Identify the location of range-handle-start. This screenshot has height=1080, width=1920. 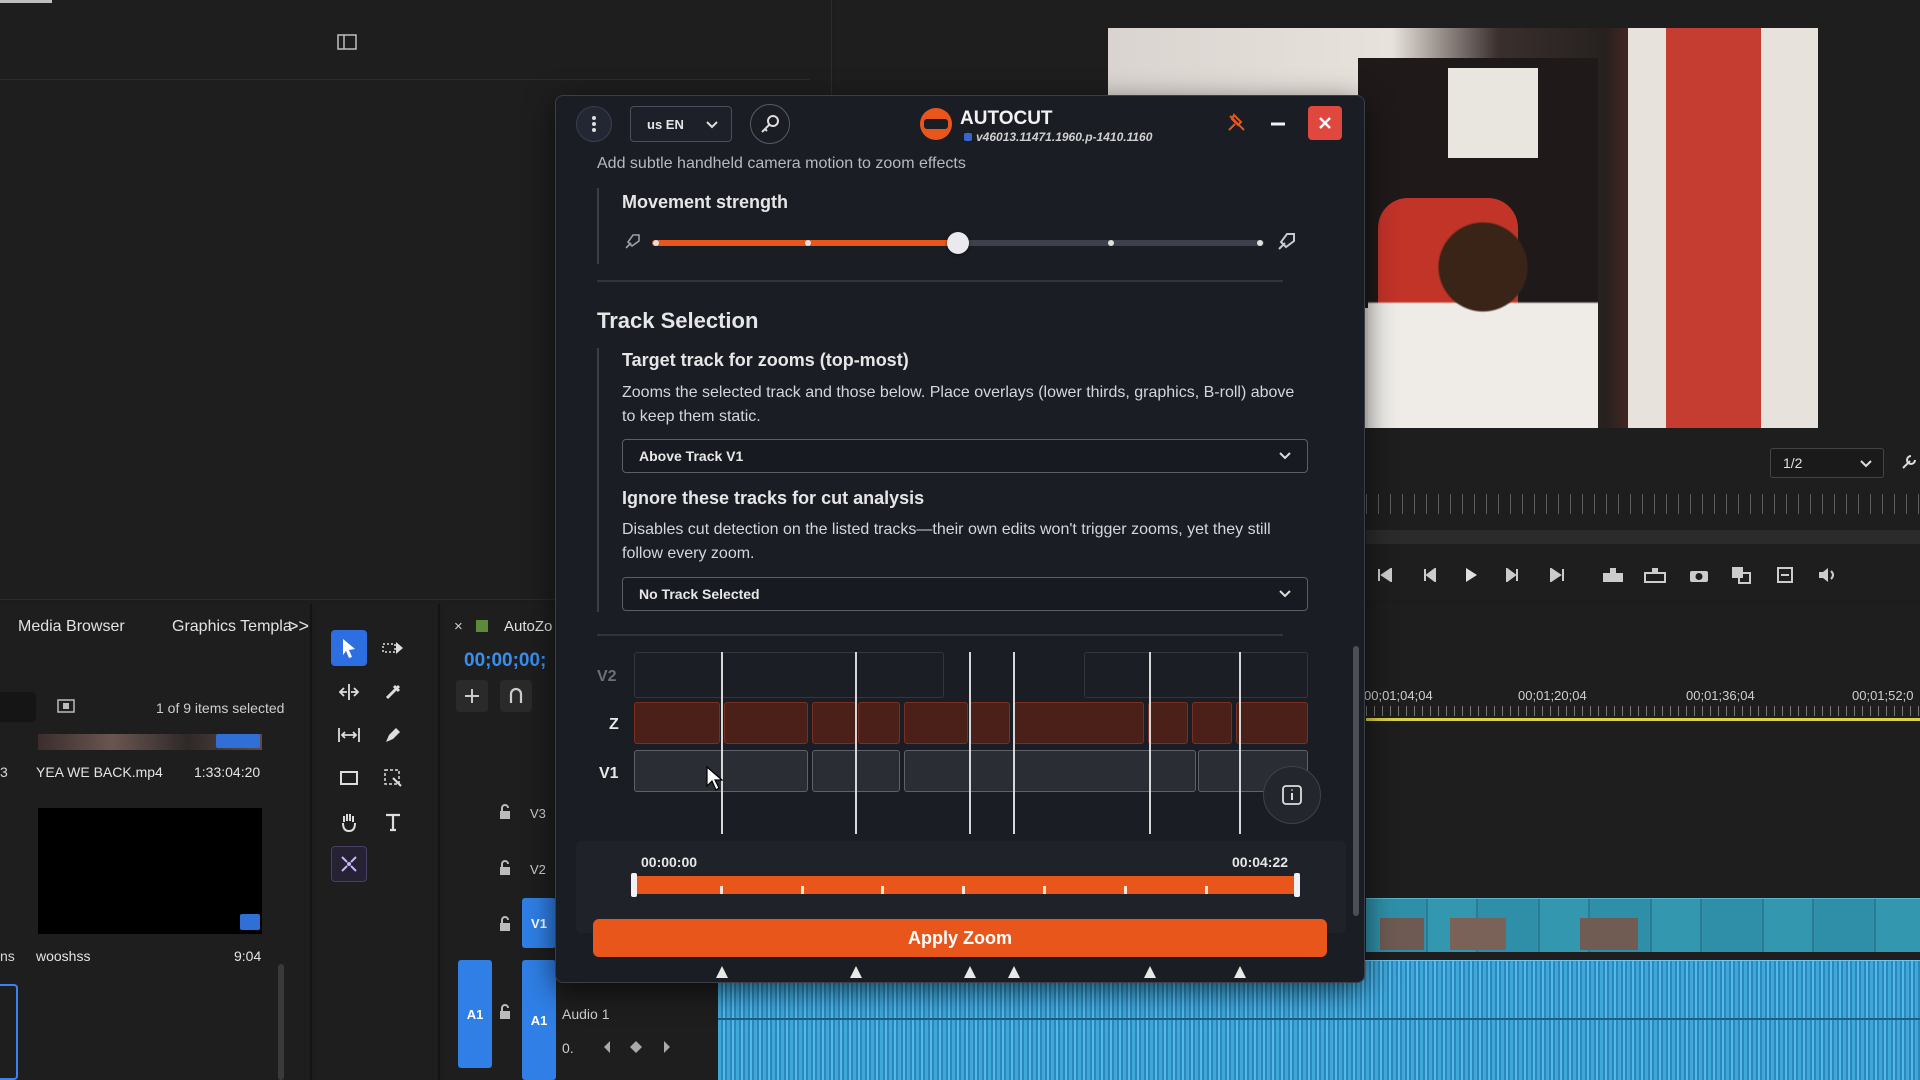
(634, 885).